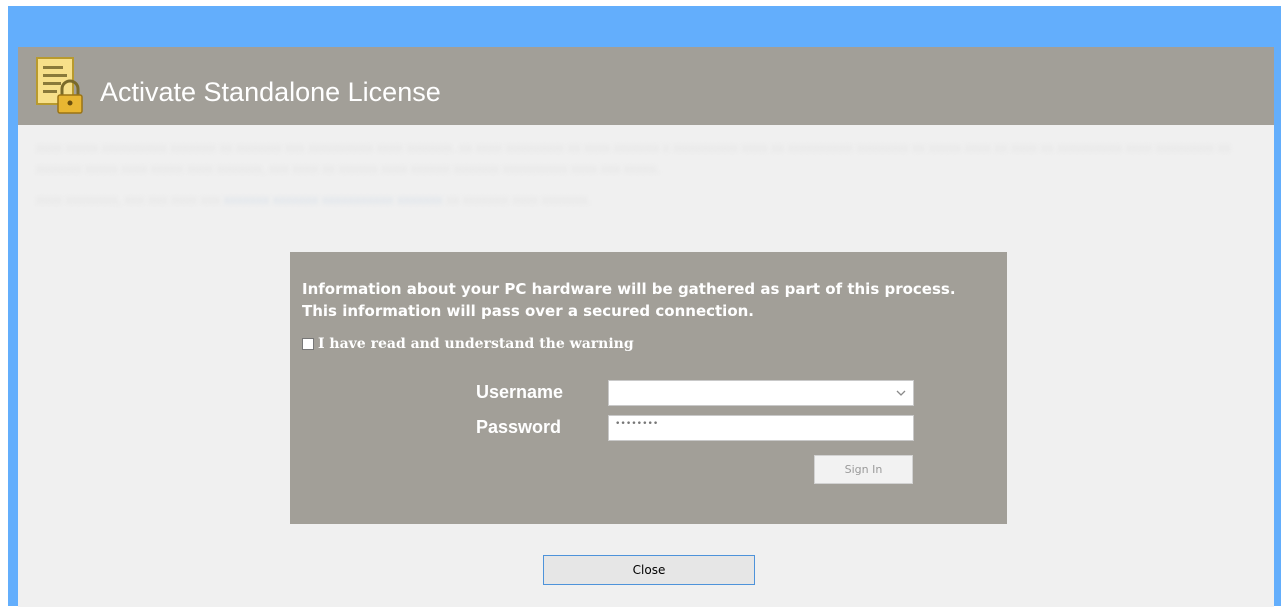  Describe the element at coordinates (270, 92) in the screenshot. I see `dialog-title: Activate Standalone License` at that location.